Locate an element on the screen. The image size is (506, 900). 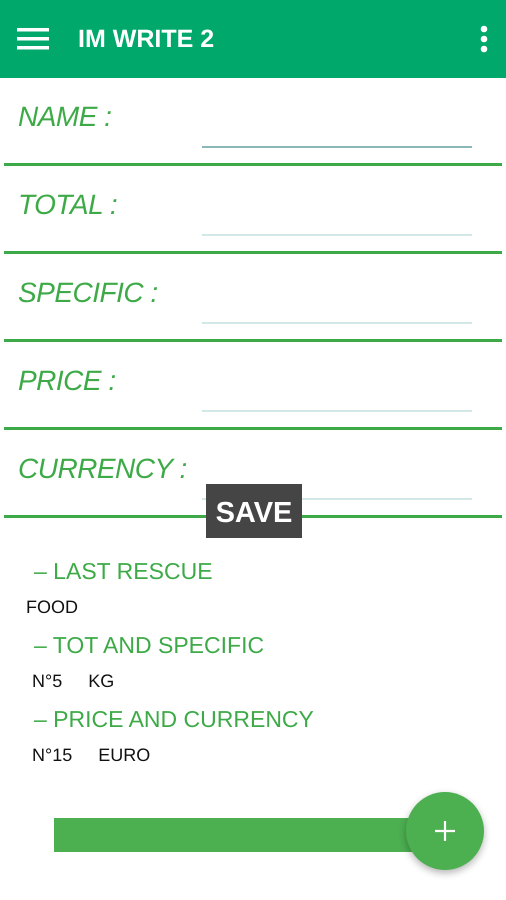
section-heading: – TOT AND SPECIFIC is located at coordinates (150, 645).